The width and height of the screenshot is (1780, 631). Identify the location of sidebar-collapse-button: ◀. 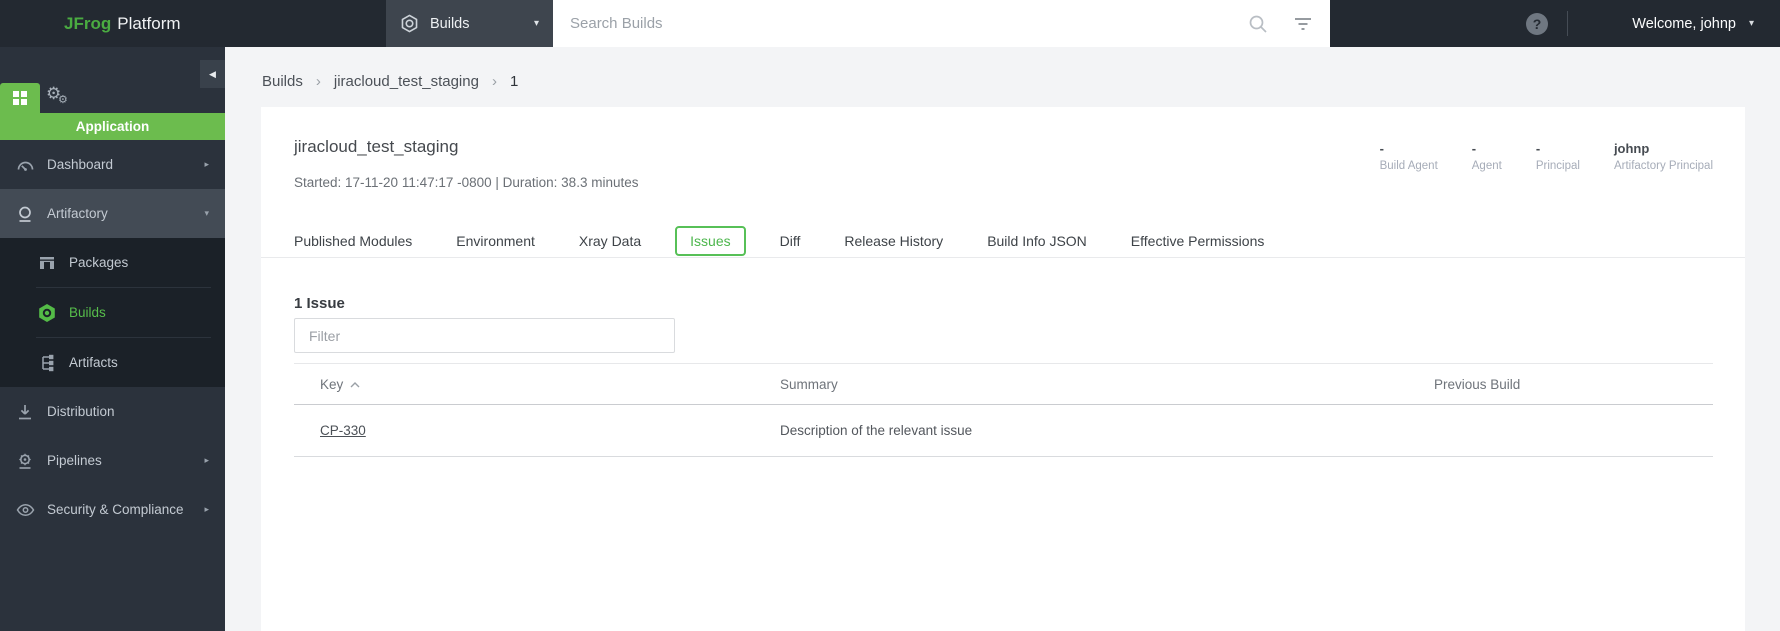
(212, 74).